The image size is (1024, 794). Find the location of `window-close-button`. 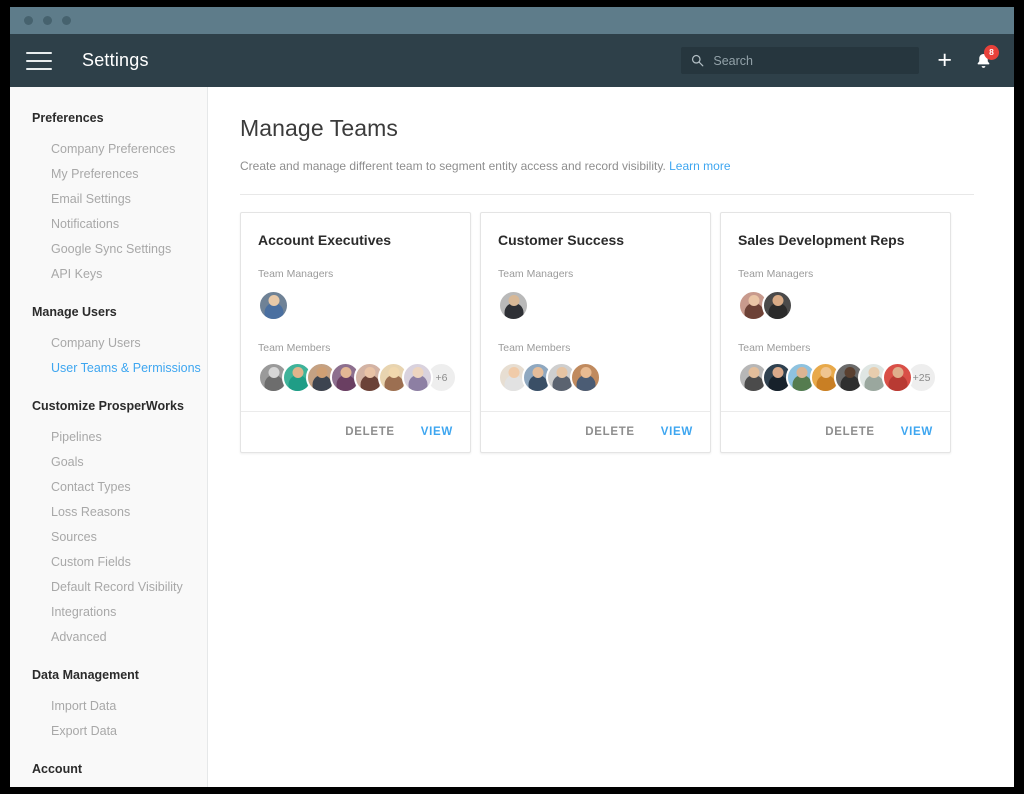

window-close-button is located at coordinates (28, 20).